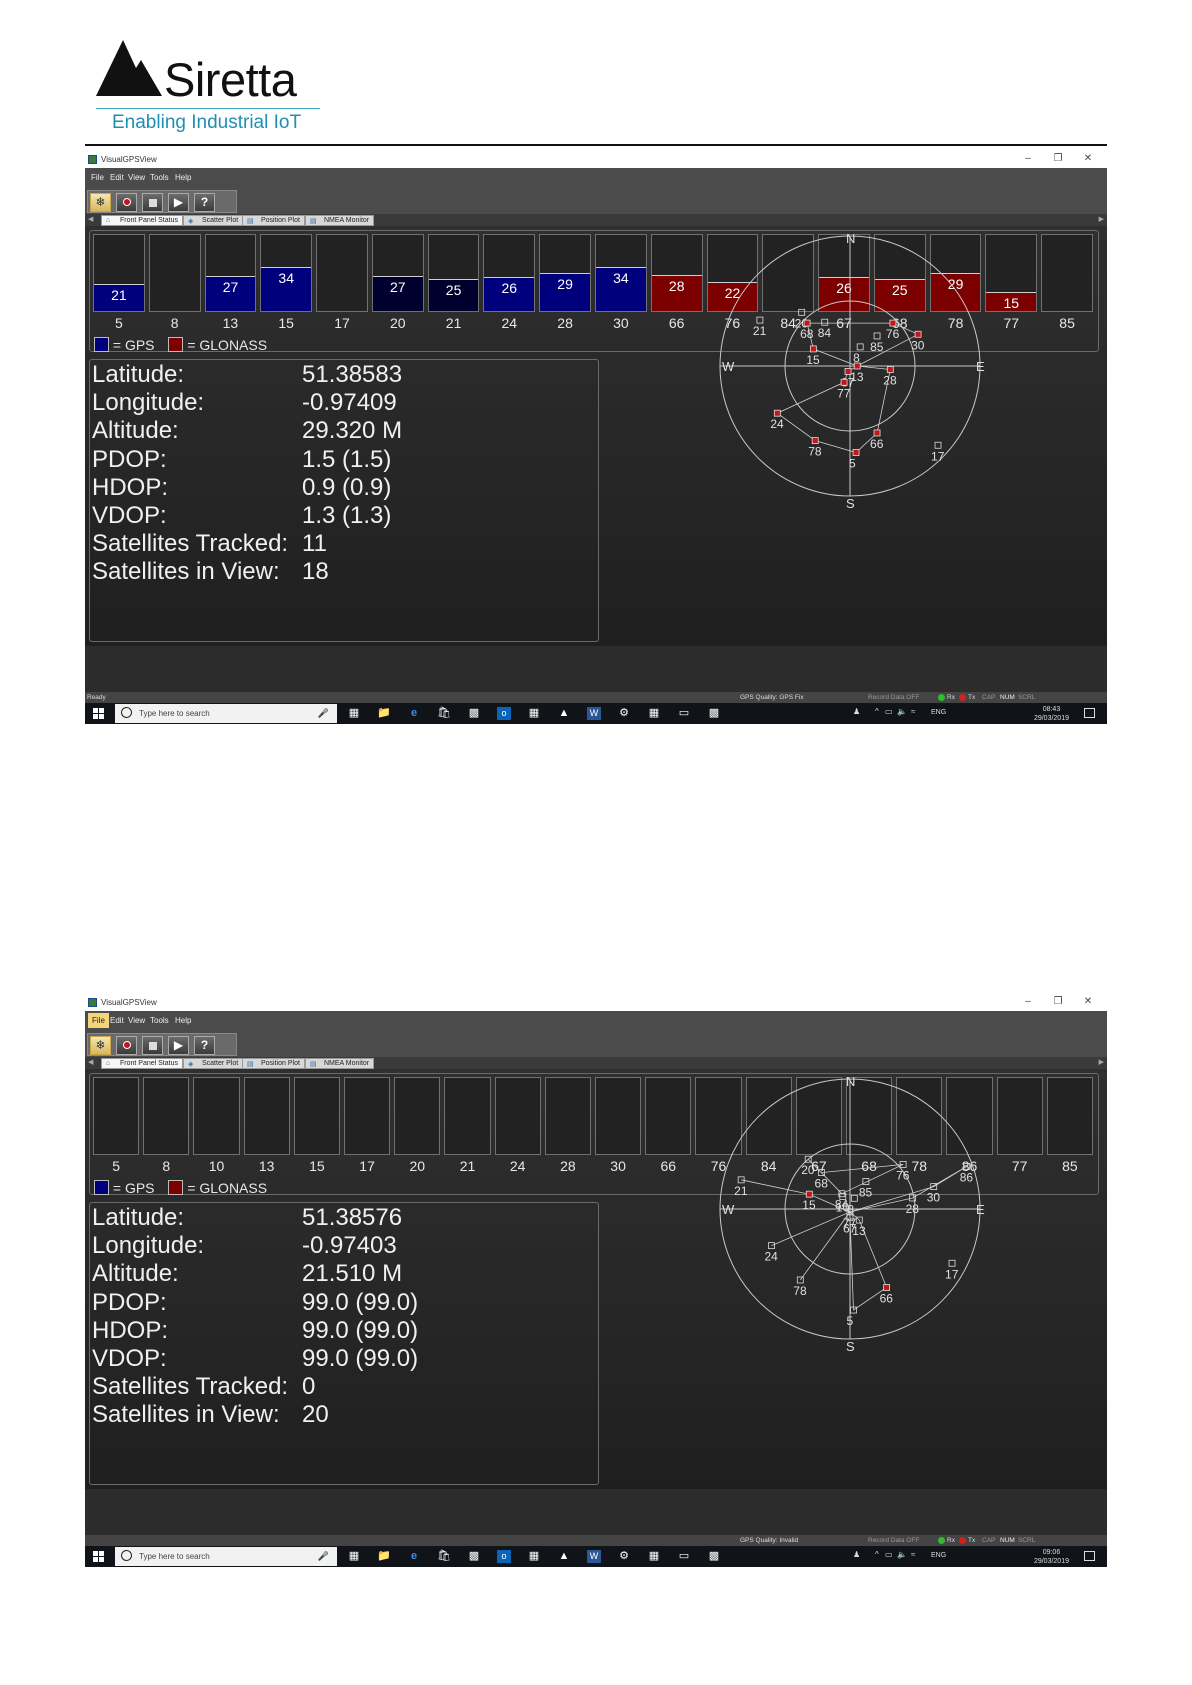 The image size is (1192, 1685). What do you see at coordinates (886, 1295) in the screenshot?
I see `satellite-marker: 66` at bounding box center [886, 1295].